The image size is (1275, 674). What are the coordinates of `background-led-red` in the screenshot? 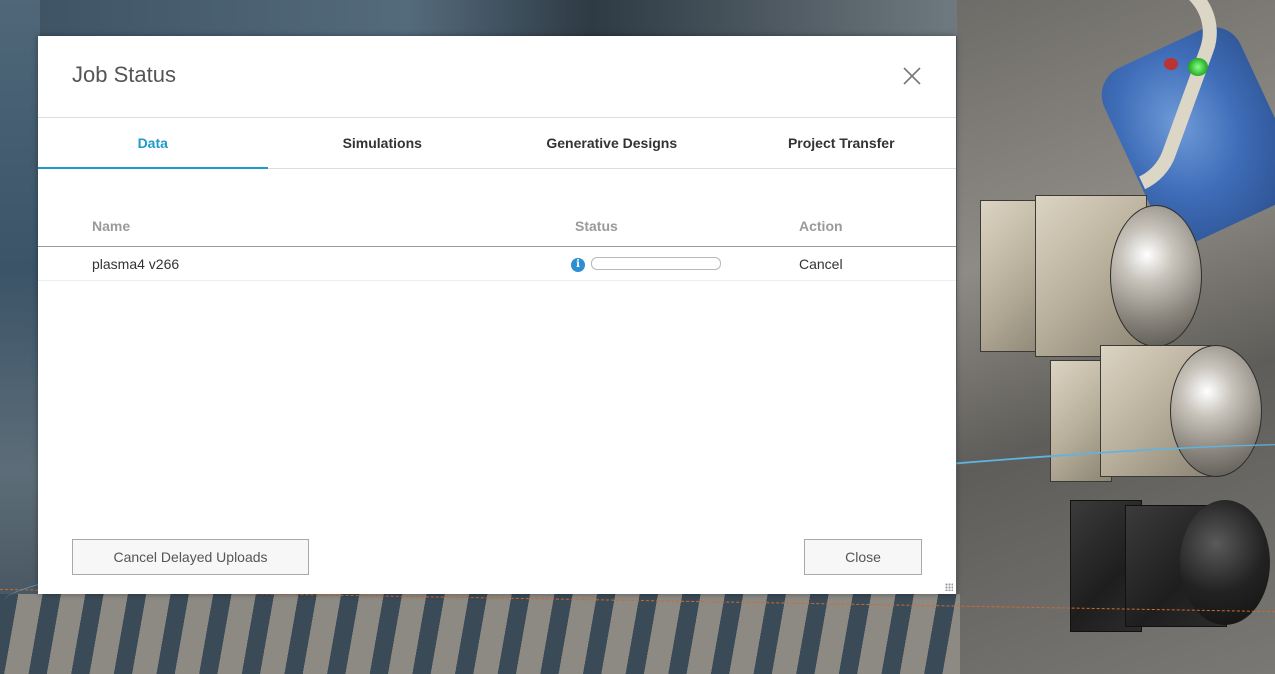 It's located at (1171, 64).